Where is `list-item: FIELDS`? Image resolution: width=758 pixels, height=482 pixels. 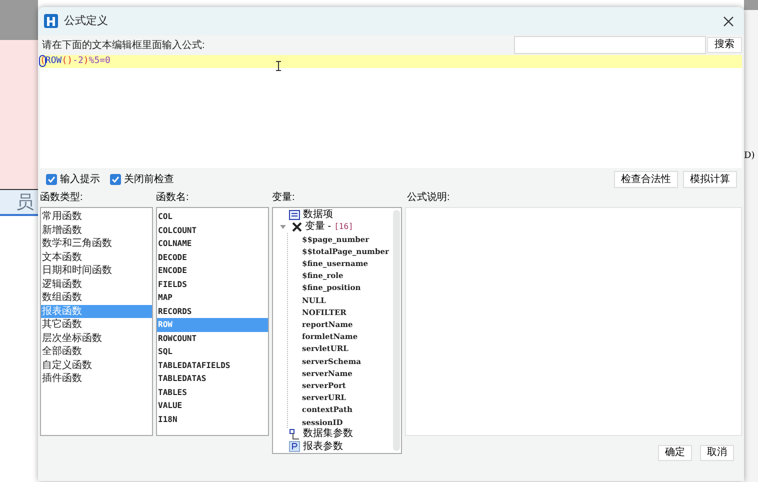
list-item: FIELDS is located at coordinates (212, 284).